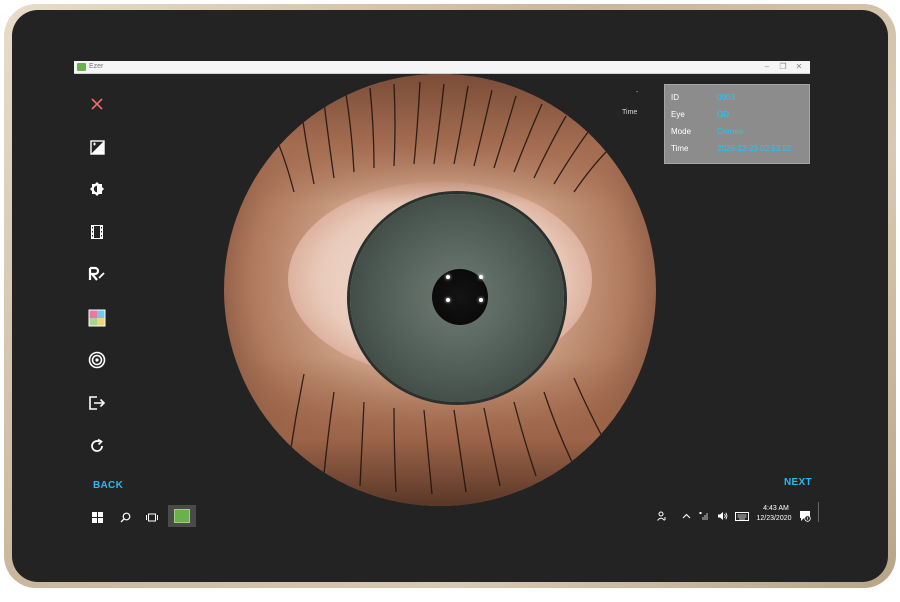 The width and height of the screenshot is (900, 602). What do you see at coordinates (96, 66) in the screenshot?
I see `window-title: Ezer` at bounding box center [96, 66].